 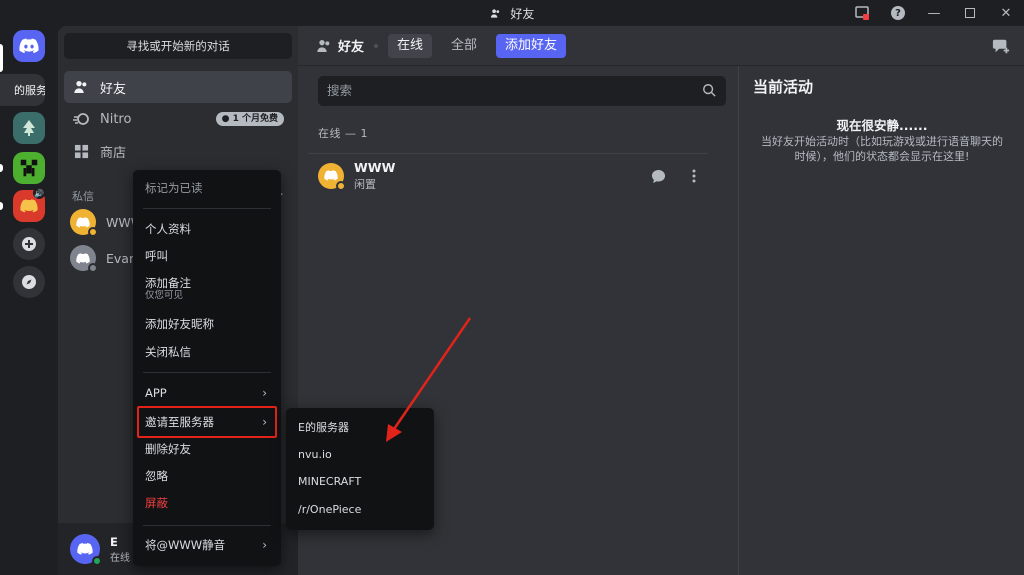 I want to click on more-options-button, so click(x=694, y=176).